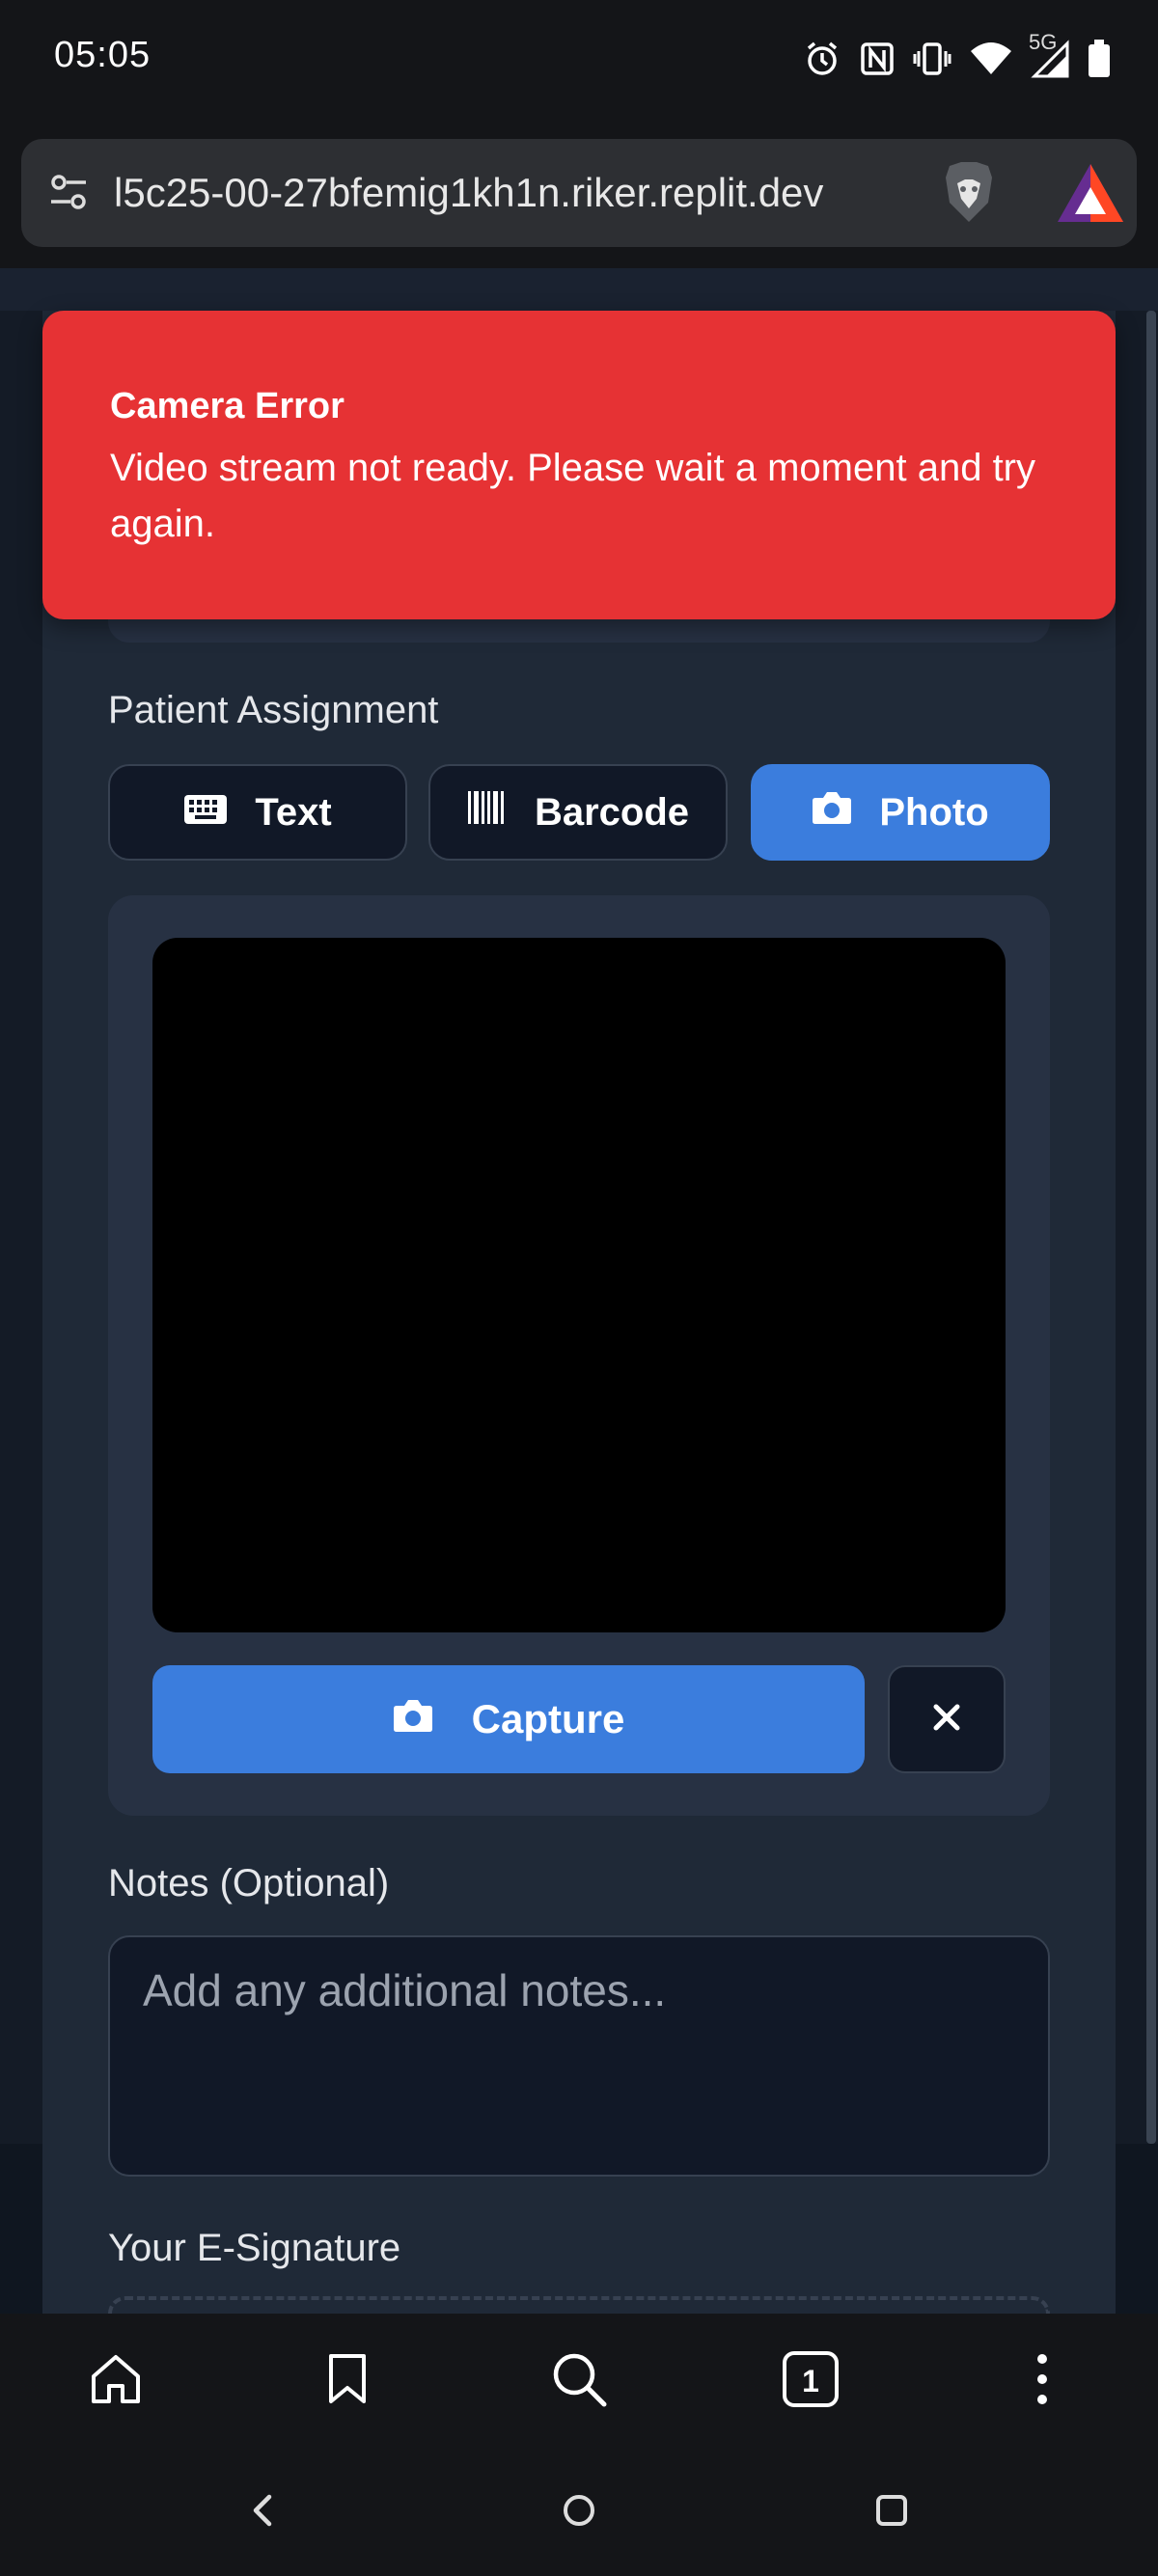 The image size is (1158, 2576). I want to click on patient-assignment-label: Patient Assignment, so click(273, 710).